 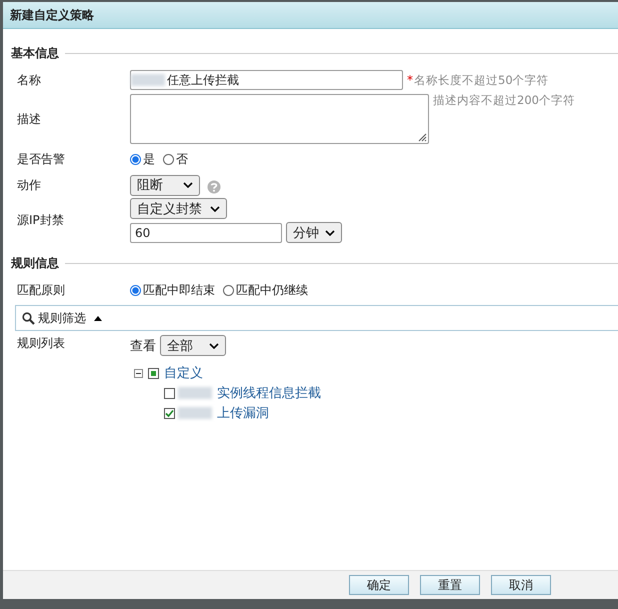 What do you see at coordinates (206, 232) in the screenshot?
I see `duration-field: 60` at bounding box center [206, 232].